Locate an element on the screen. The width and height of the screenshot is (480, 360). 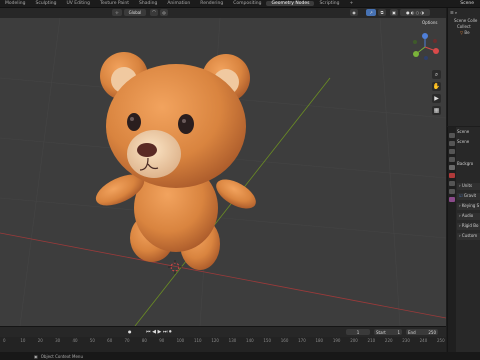
tab-modeling: Modeling is located at coordinates (15, 3).